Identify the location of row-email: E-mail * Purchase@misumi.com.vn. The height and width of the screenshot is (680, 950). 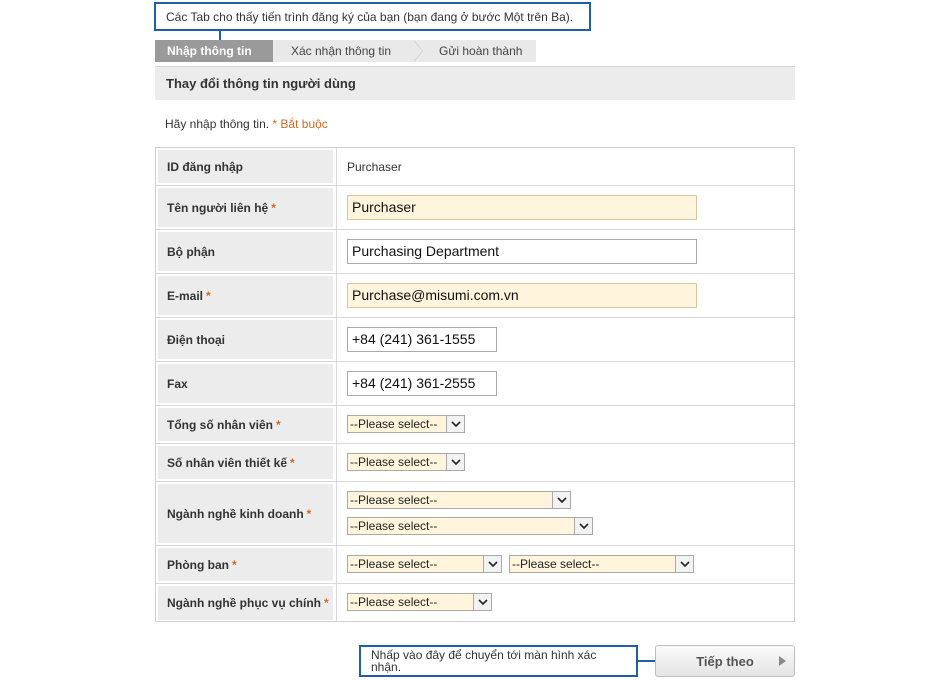
(475, 296).